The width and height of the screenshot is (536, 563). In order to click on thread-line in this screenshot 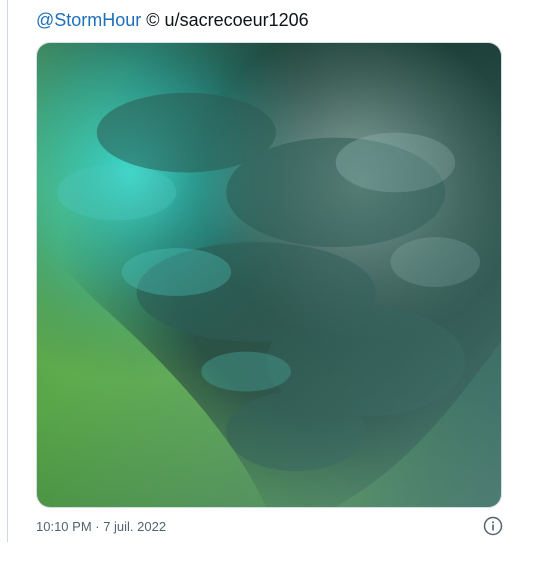, I will do `click(7, 271)`.